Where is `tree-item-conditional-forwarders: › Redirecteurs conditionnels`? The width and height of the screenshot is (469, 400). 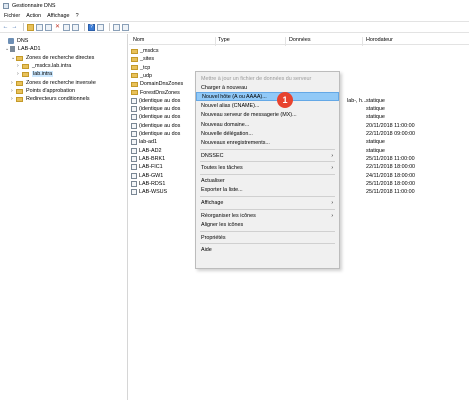
tree-item-conditional-forwarders: › Redirecteurs conditionnels is located at coordinates (50, 99).